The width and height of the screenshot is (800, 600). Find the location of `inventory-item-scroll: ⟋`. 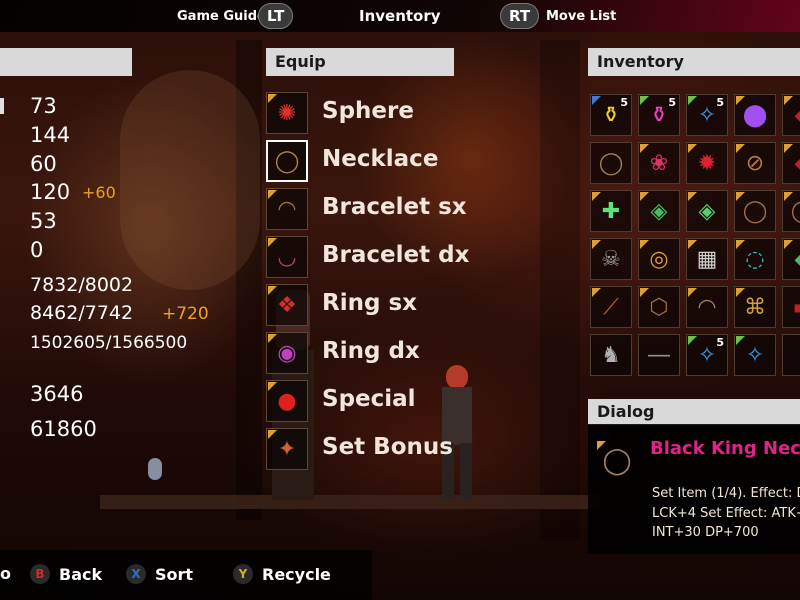

inventory-item-scroll: ⟋ is located at coordinates (611, 307).